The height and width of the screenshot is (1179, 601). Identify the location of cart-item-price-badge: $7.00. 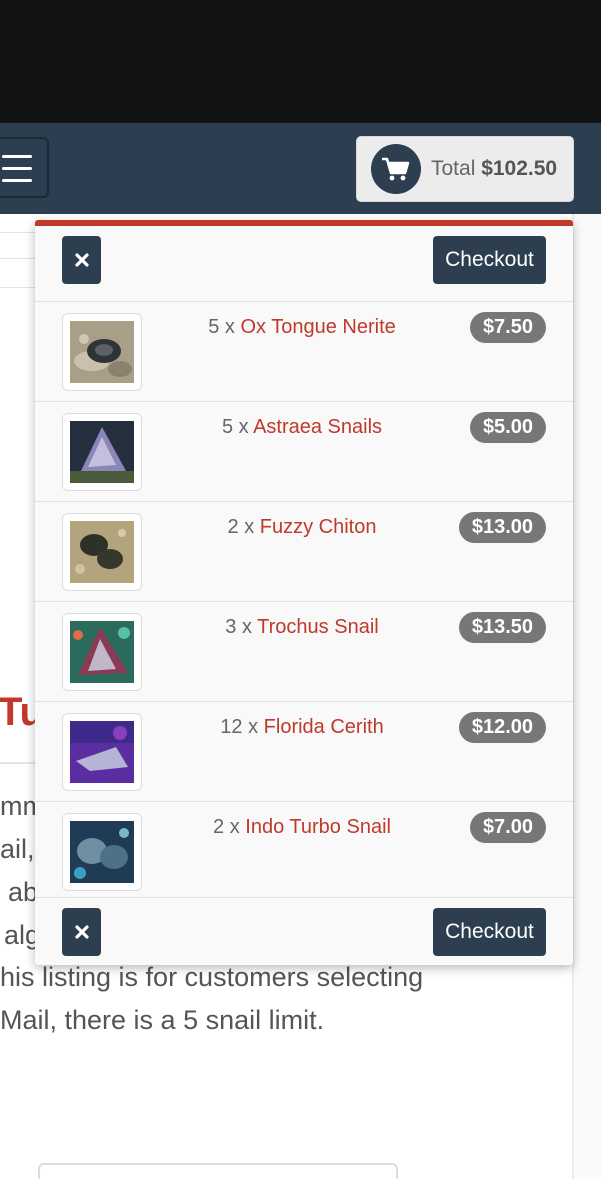
(507, 827).